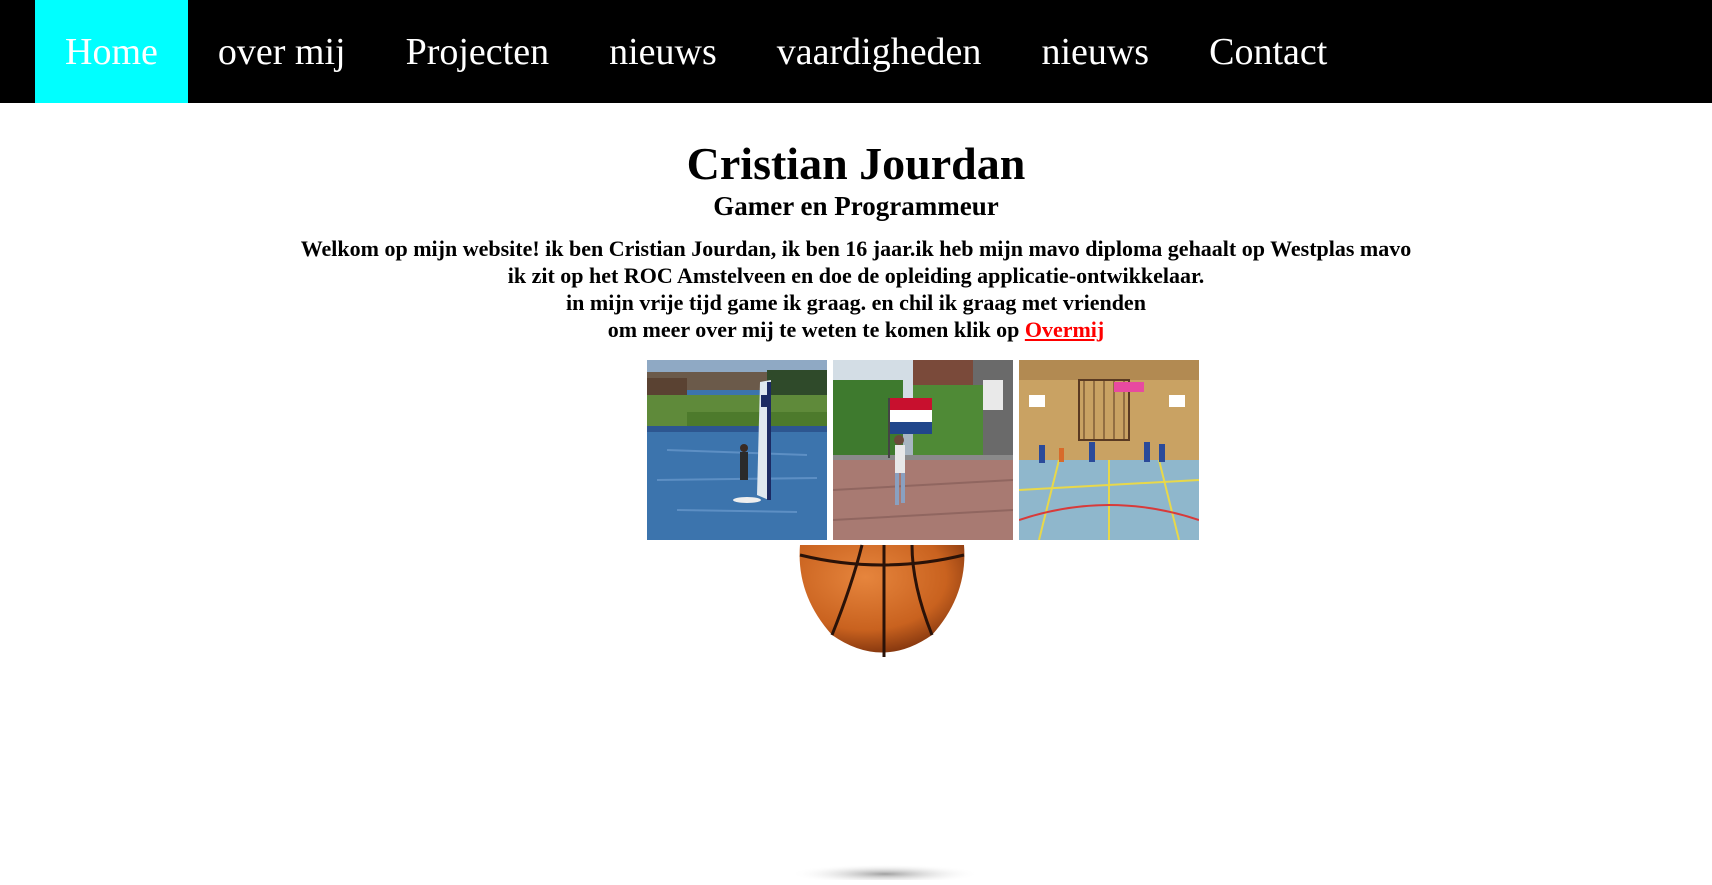 The image size is (1712, 885). What do you see at coordinates (879, 51) in the screenshot?
I see `nav-vaardigheden: vaardigheden` at bounding box center [879, 51].